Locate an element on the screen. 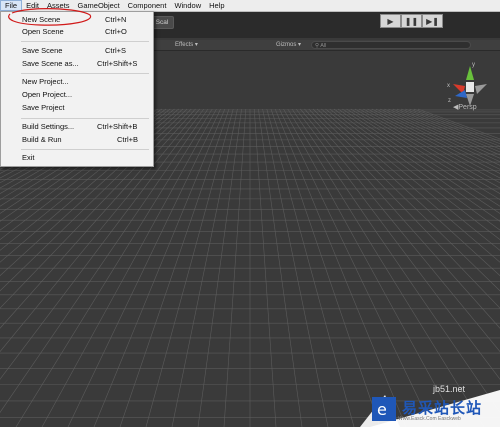 The width and height of the screenshot is (500, 427). step-button: ▶❚ is located at coordinates (432, 21).